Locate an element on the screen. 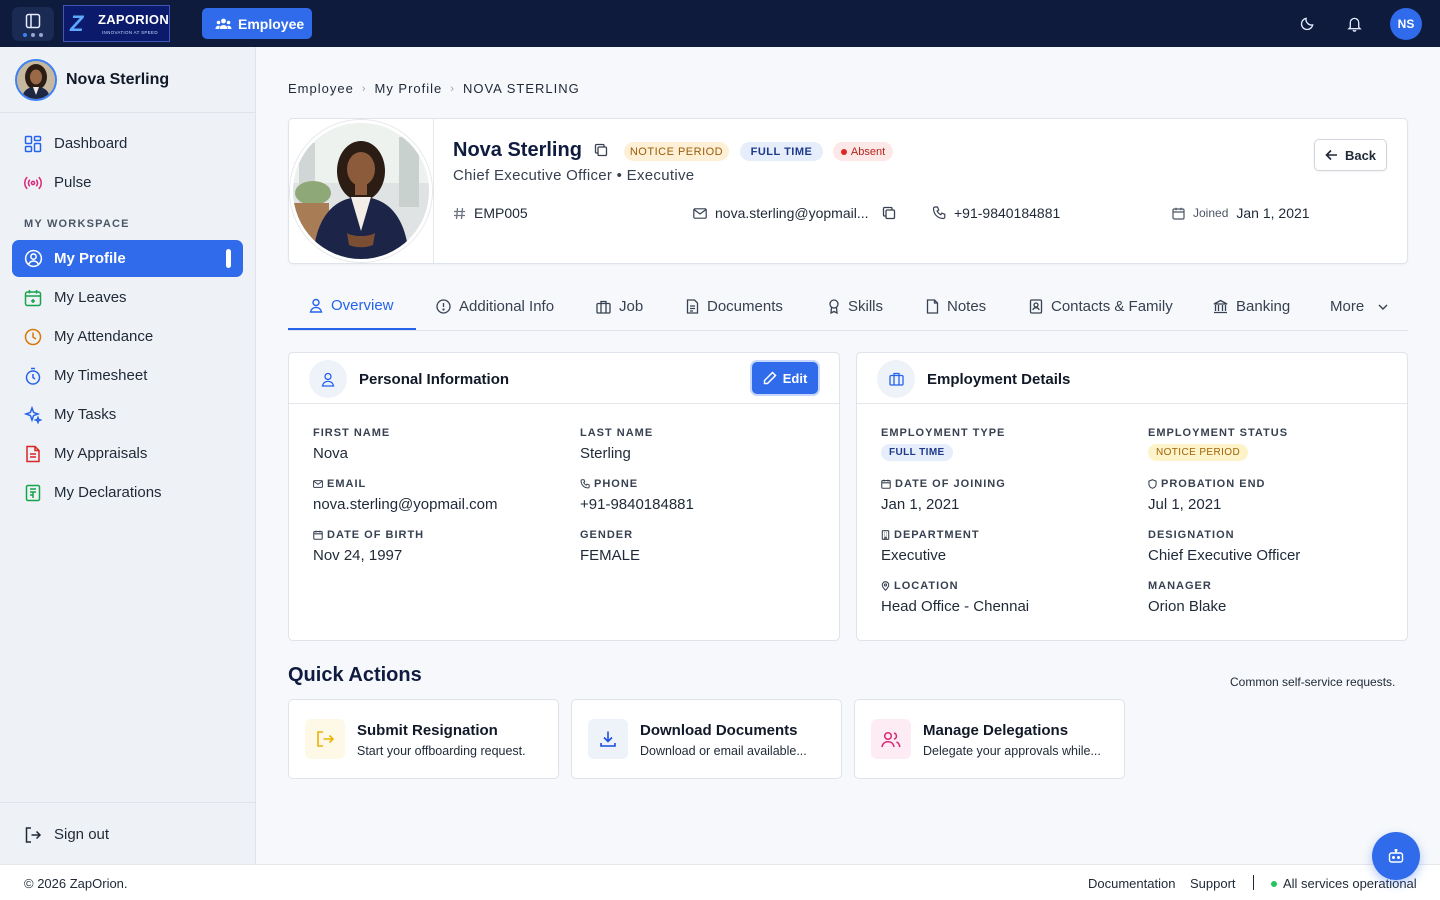 This screenshot has width=1440, height=900. attendance-status-badge: Absent is located at coordinates (863, 151).